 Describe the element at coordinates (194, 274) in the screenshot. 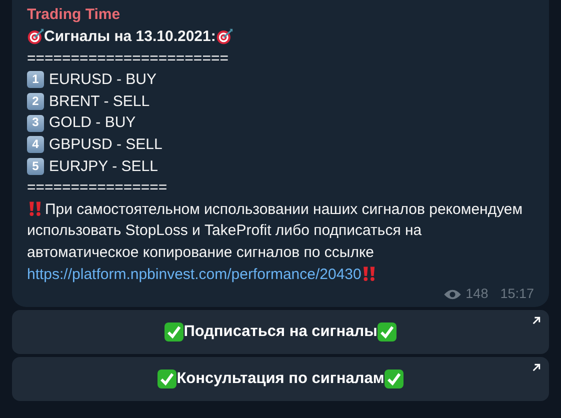

I see `link: https://platform.npbinvest.com/performance/20430` at that location.